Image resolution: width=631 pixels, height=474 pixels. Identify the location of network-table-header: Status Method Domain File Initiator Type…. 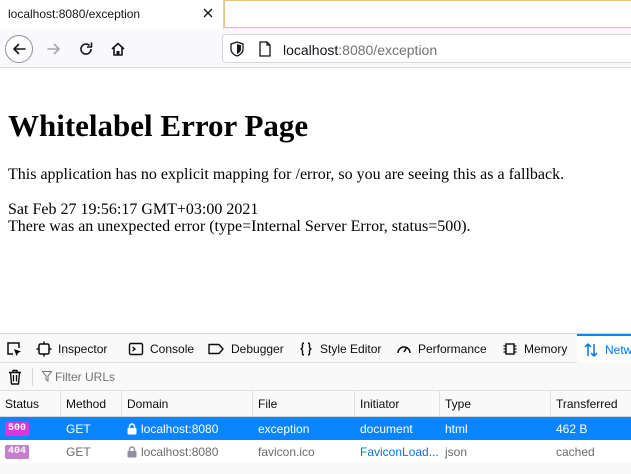
(315, 404).